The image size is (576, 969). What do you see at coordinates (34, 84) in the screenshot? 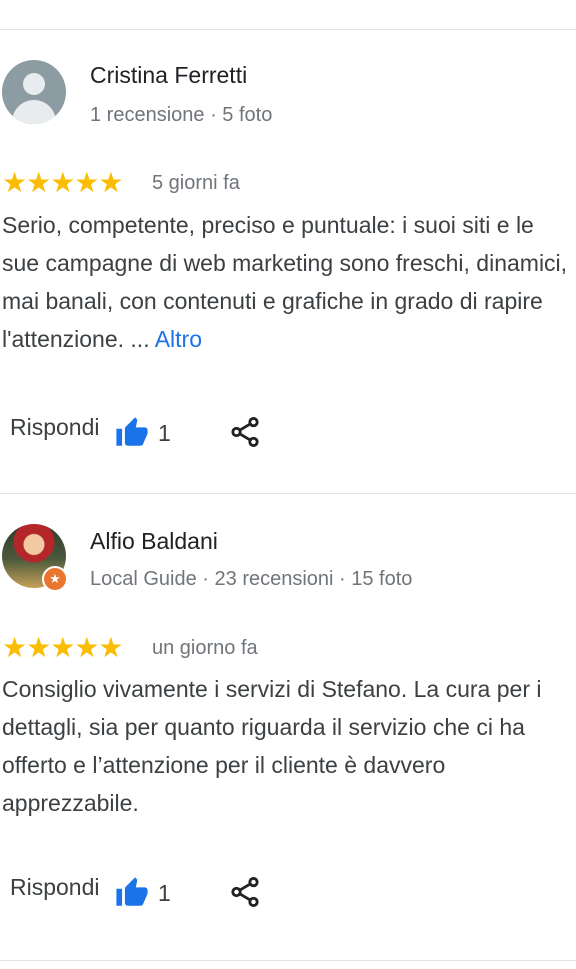
I see `person-icon-head` at bounding box center [34, 84].